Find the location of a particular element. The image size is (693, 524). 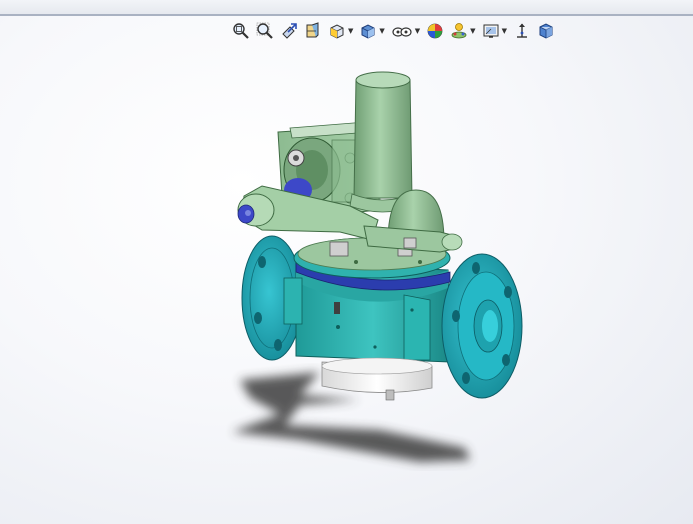

apply-scene-button: ▼ is located at coordinates (462, 31).